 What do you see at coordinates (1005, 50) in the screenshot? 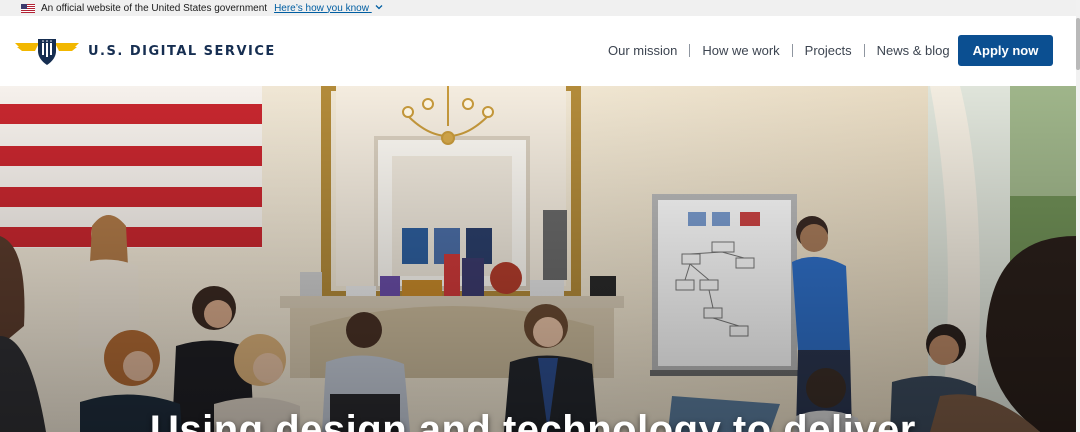
I see `apply-now-button: Apply now` at bounding box center [1005, 50].